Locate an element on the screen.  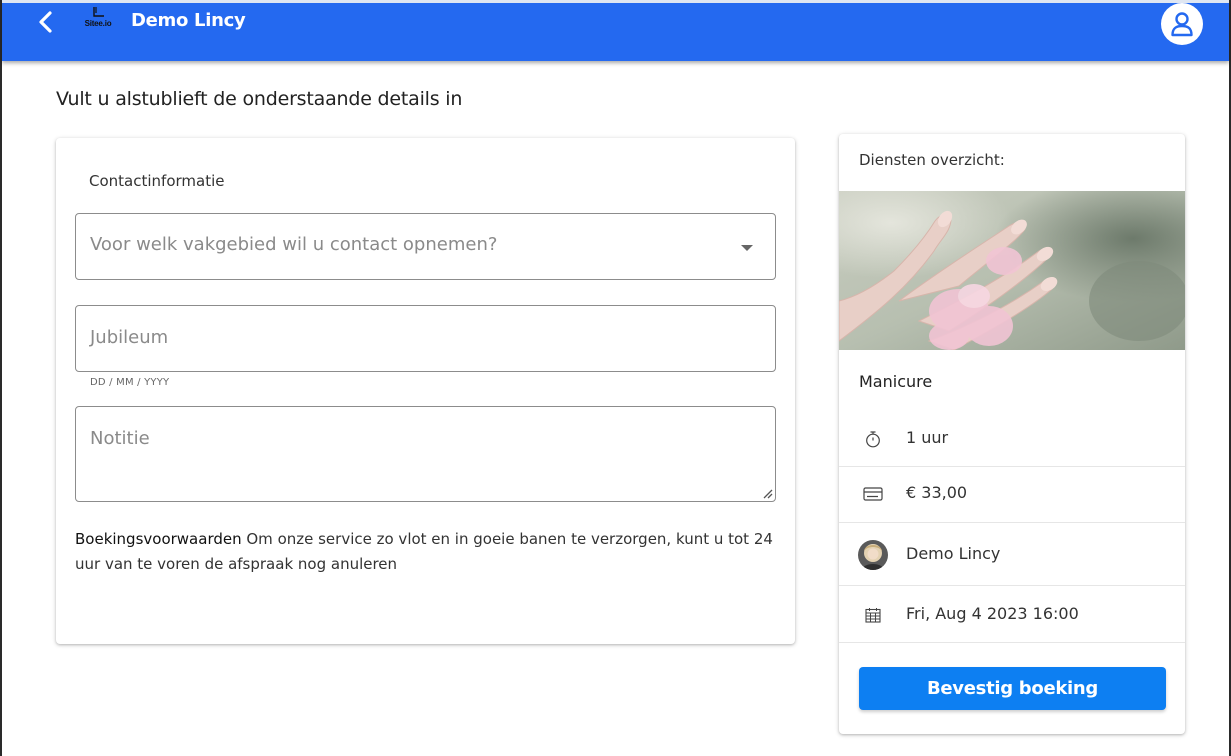
note-placeholder: Notitie is located at coordinates (120, 438).